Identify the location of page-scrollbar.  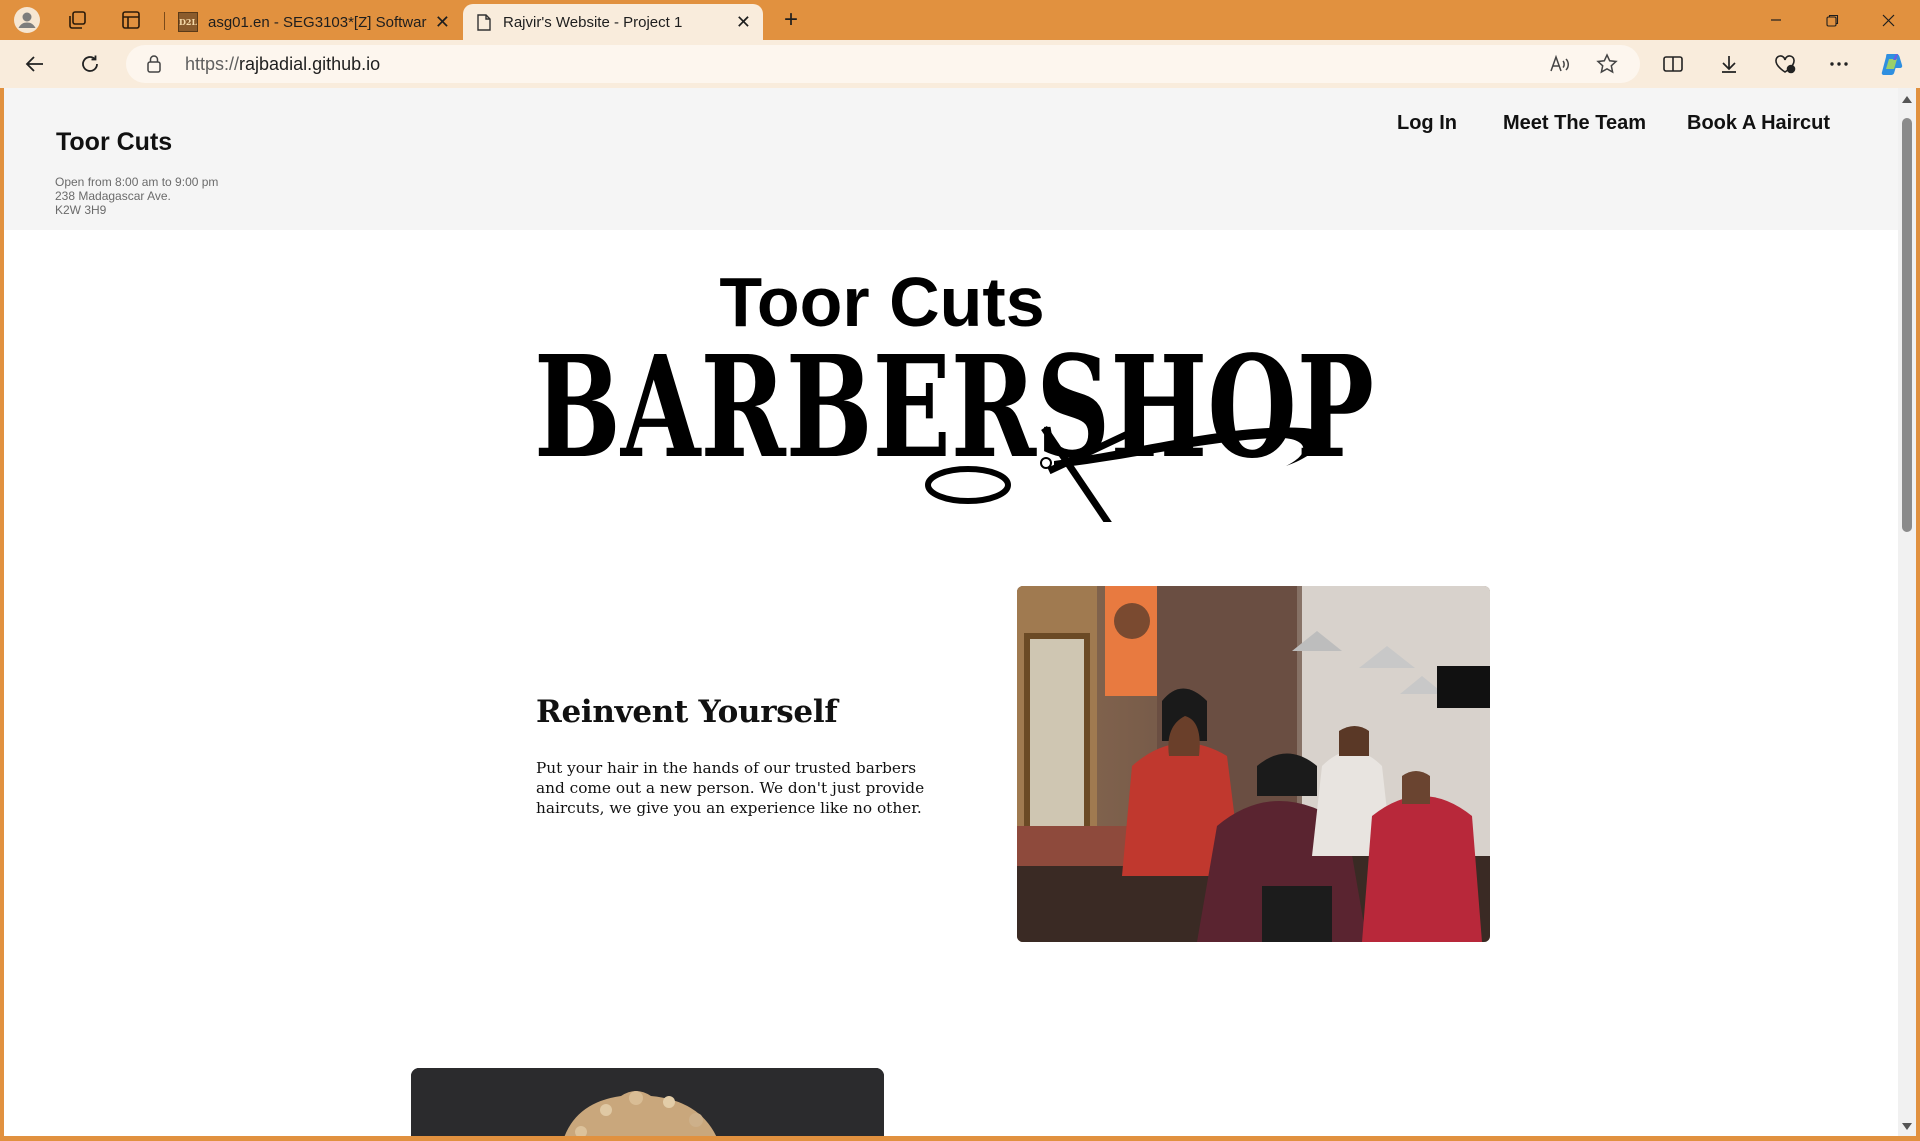
(1907, 612).